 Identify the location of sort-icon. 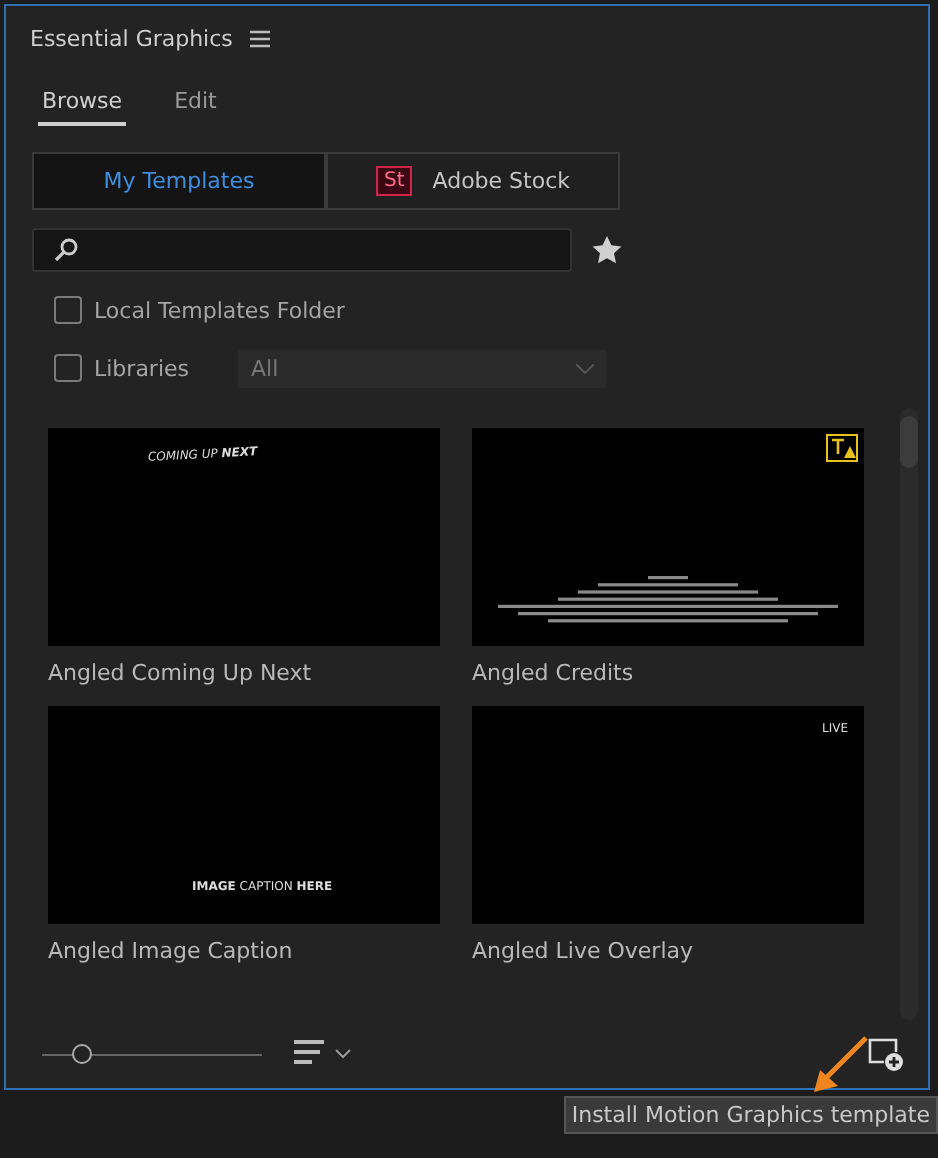
(324, 1054).